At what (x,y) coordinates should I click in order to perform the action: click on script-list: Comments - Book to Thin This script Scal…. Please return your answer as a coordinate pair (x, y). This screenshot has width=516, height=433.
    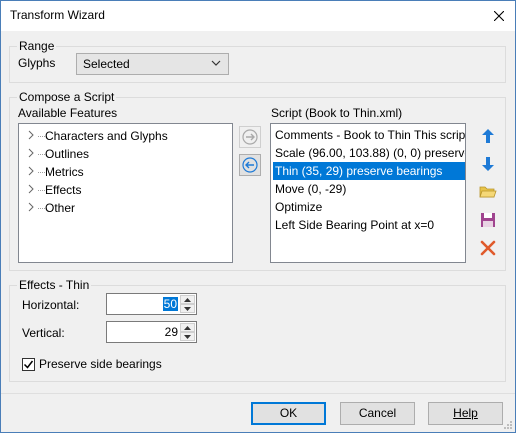
    Looking at the image, I should click on (368, 193).